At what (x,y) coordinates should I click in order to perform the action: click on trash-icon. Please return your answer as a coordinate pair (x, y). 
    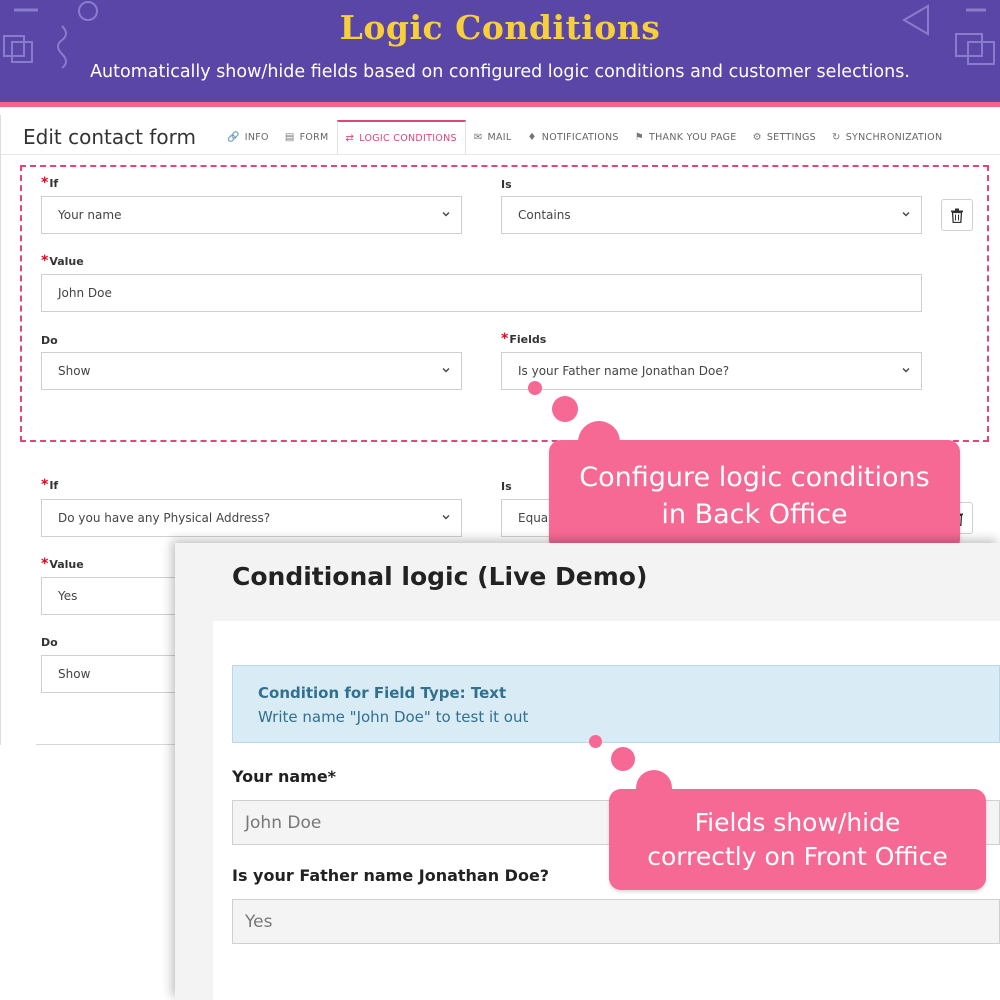
    Looking at the image, I should click on (957, 215).